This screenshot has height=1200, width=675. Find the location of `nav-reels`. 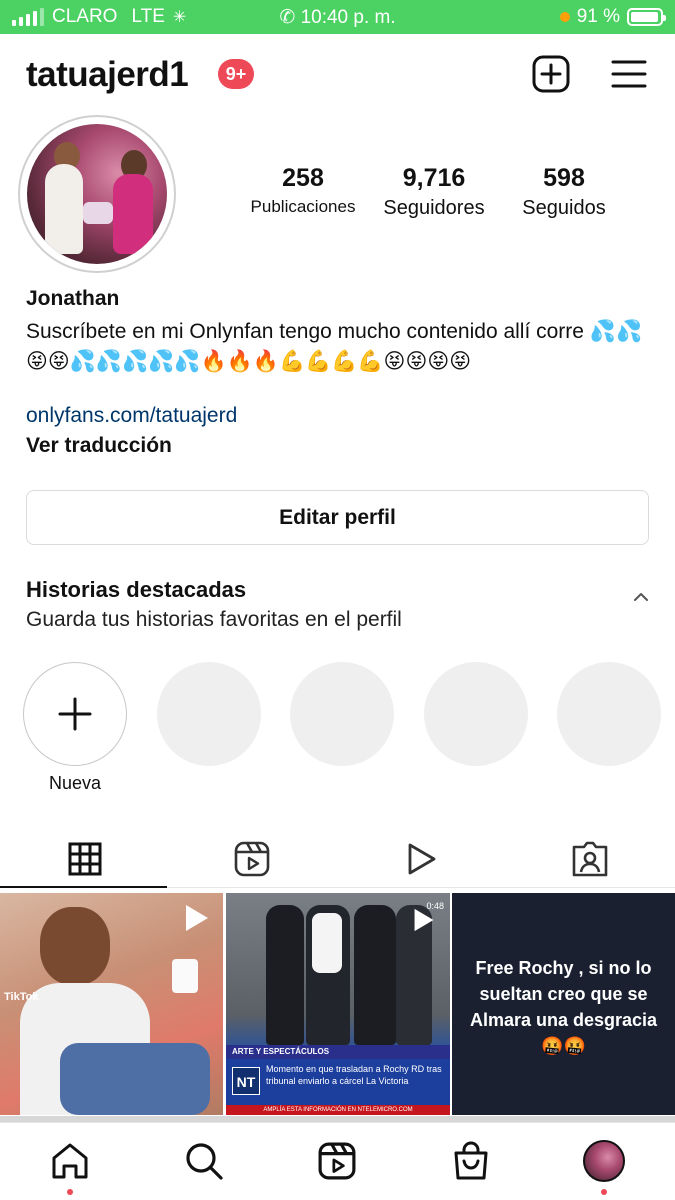

nav-reels is located at coordinates (337, 1161).